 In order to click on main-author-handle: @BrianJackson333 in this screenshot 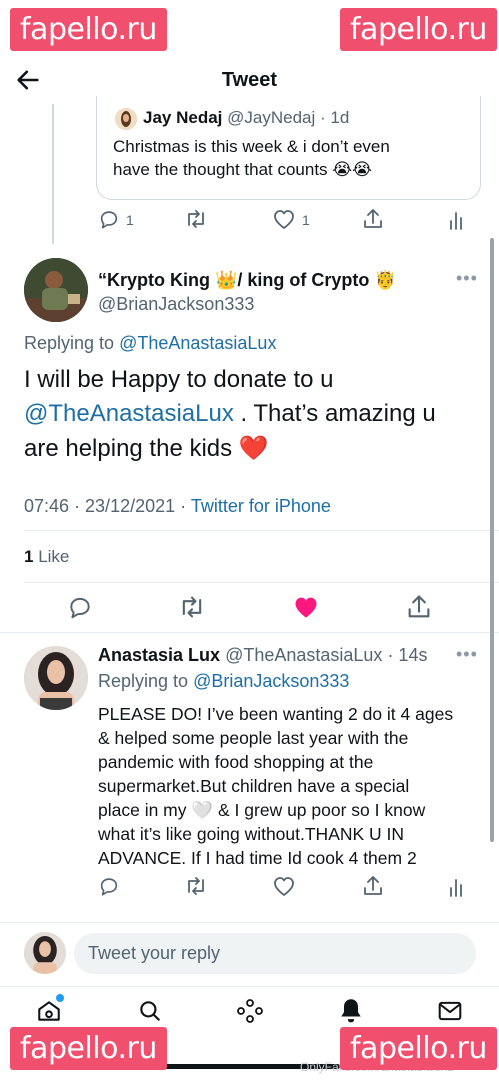, I will do `click(176, 304)`.